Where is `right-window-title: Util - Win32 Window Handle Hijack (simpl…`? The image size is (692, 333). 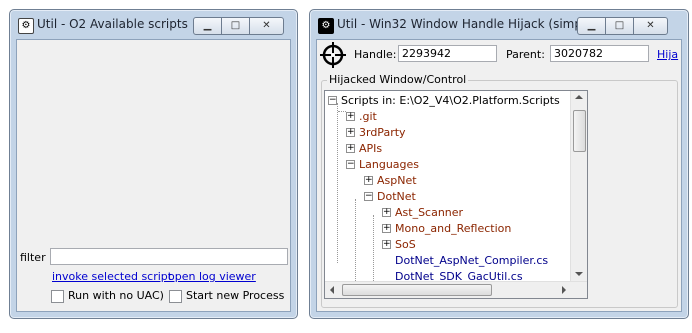
right-window-title: Util - Win32 Window Handle Hijack (simpl… is located at coordinates (467, 24).